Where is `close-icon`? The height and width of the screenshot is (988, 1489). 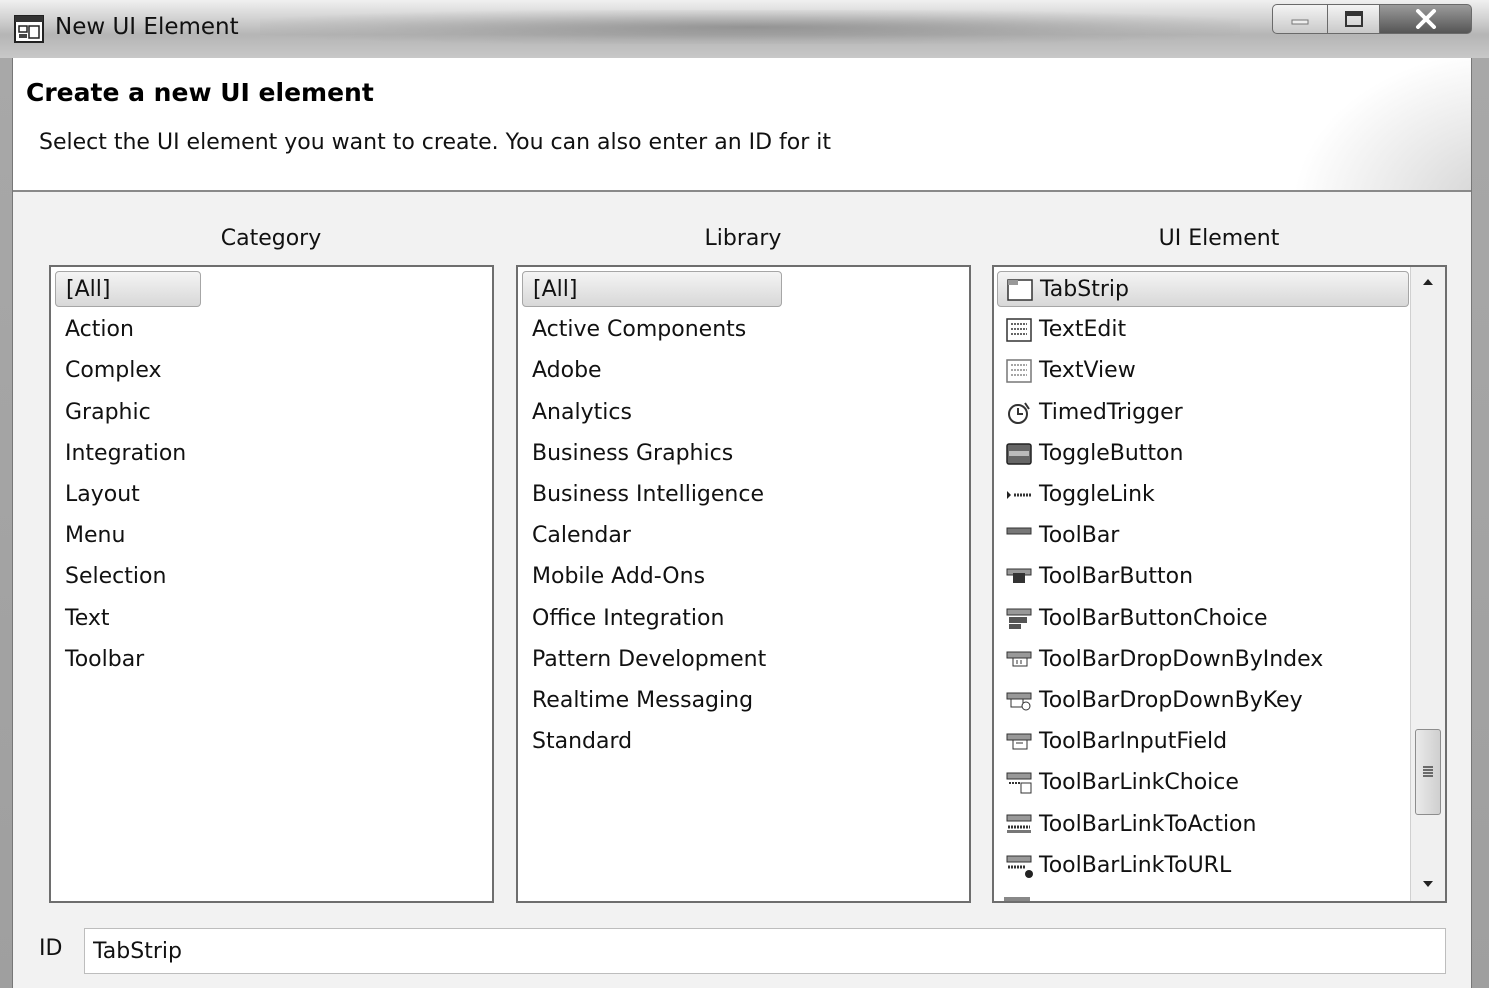
close-icon is located at coordinates (1425, 19).